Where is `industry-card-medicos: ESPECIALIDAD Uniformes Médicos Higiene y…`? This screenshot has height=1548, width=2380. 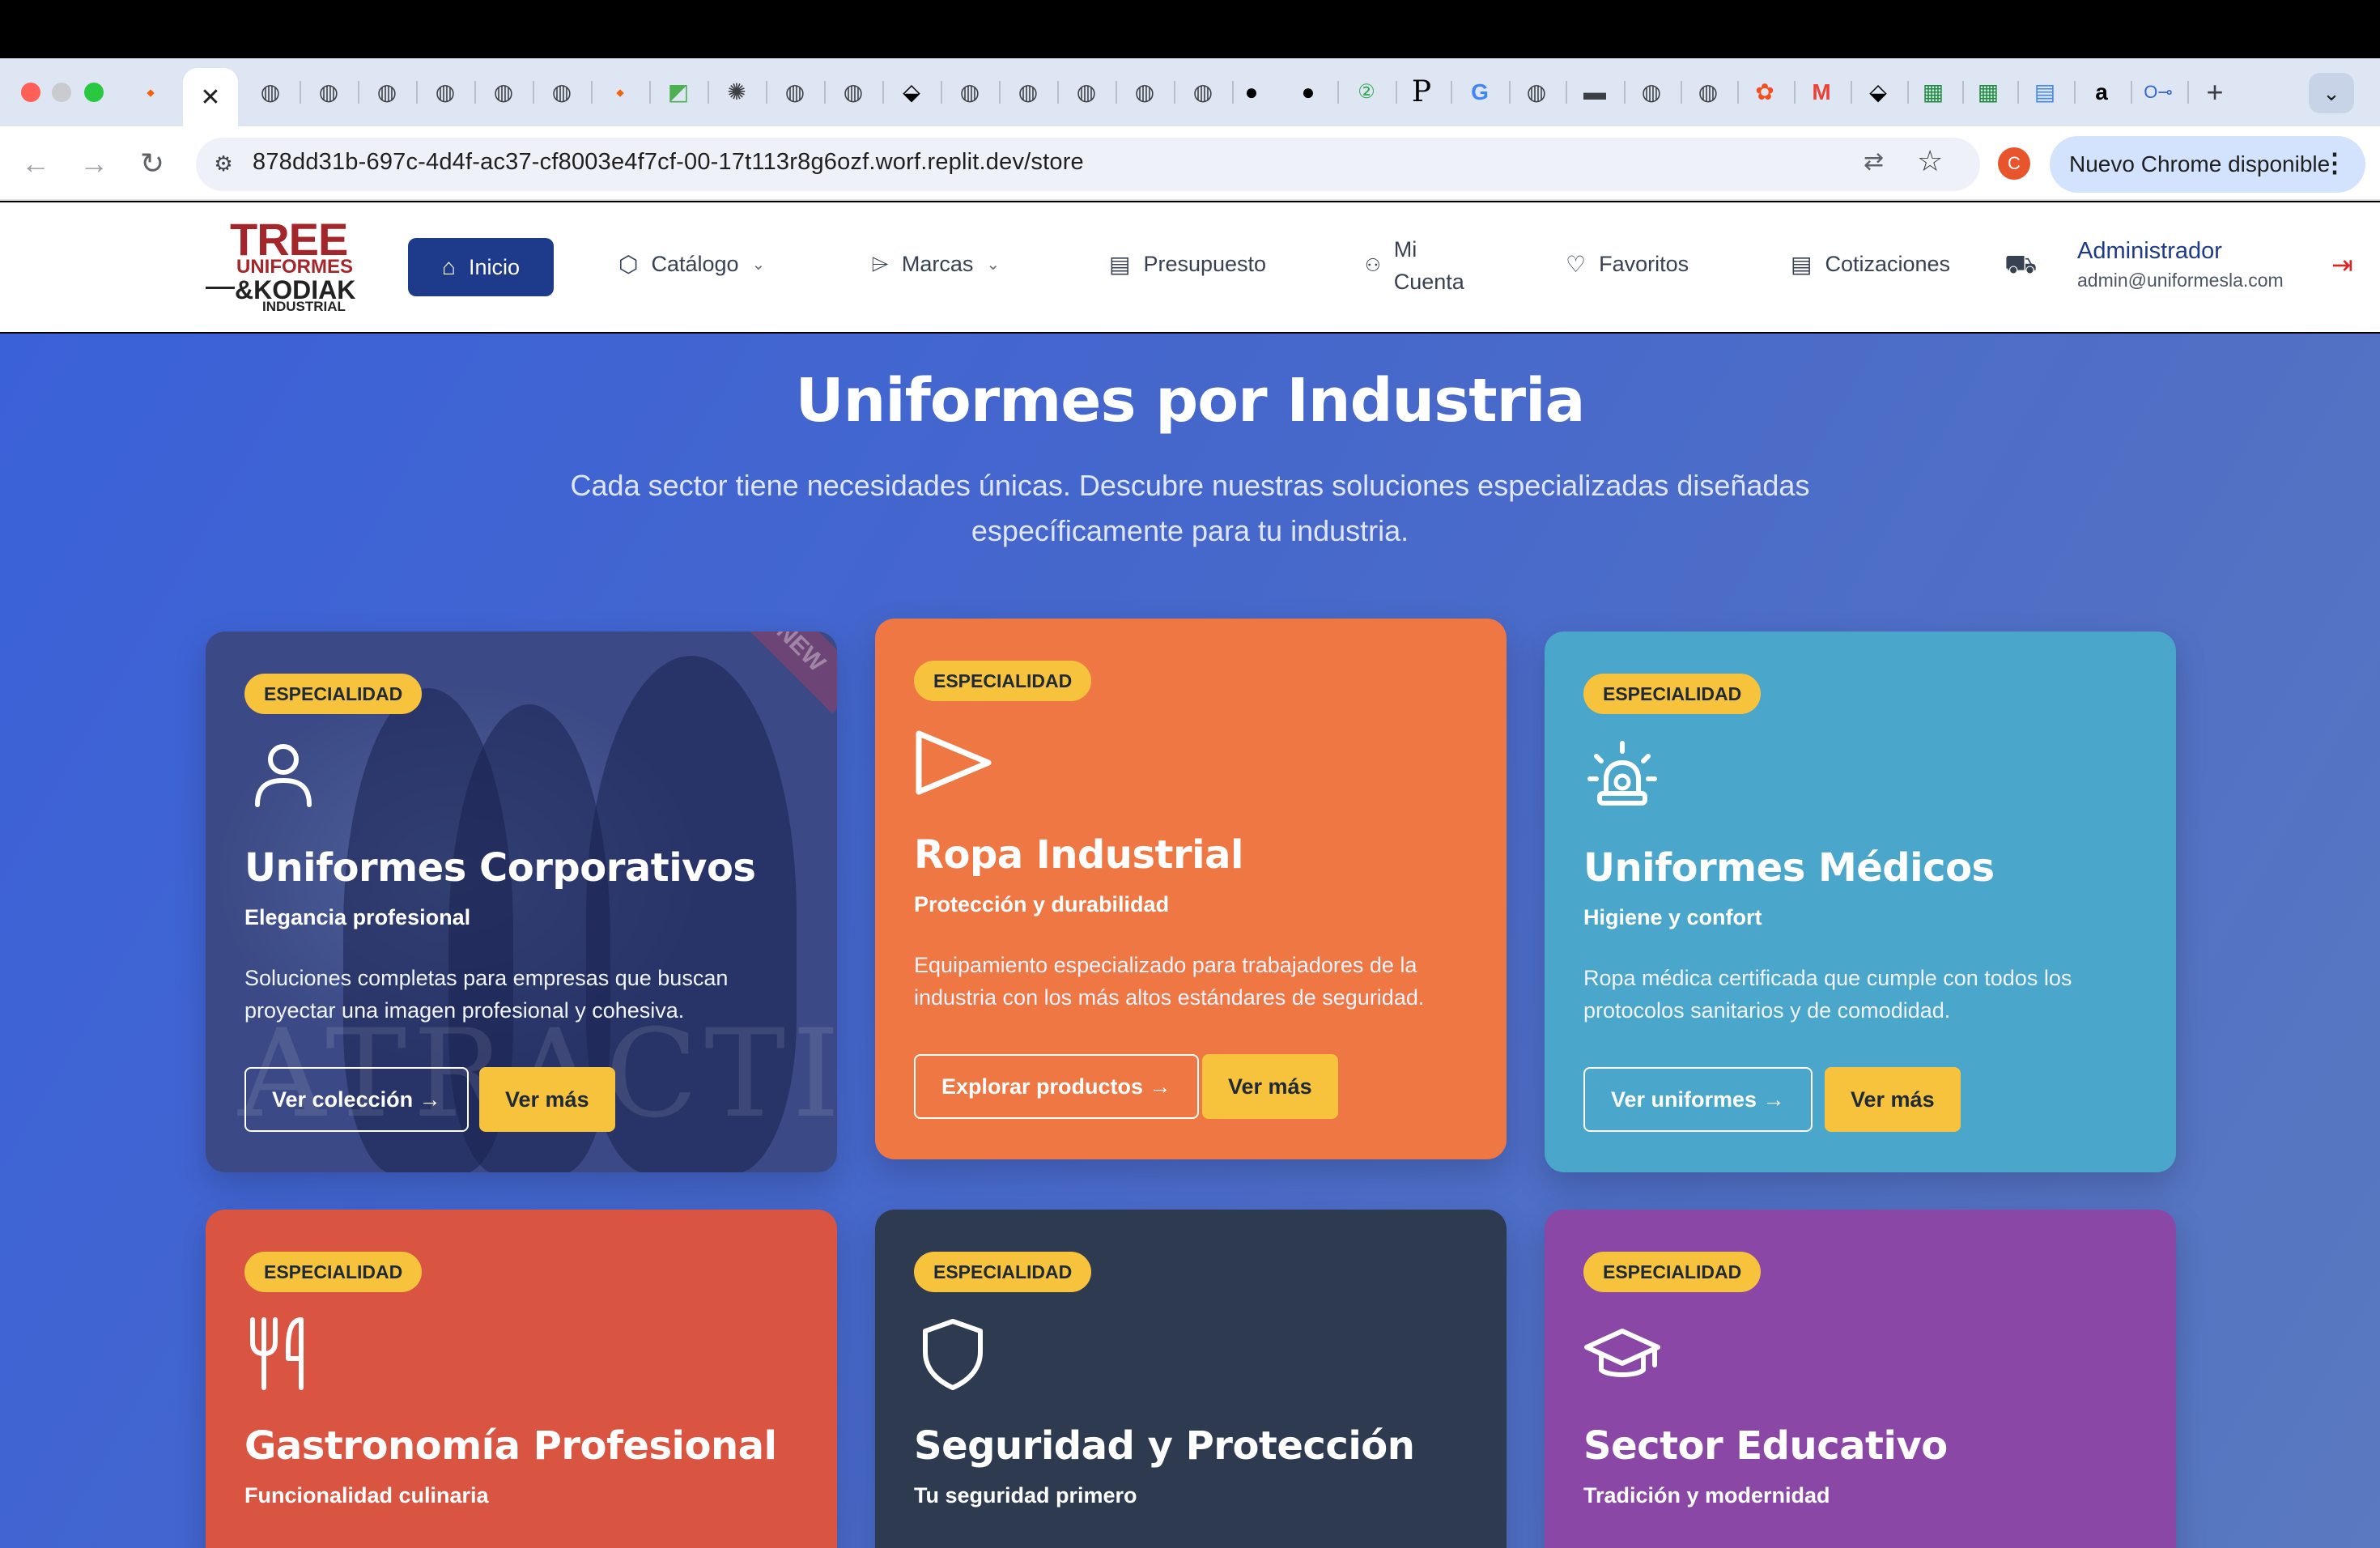
industry-card-medicos: ESPECIALIDAD Uniformes Médicos Higiene y… is located at coordinates (1861, 902).